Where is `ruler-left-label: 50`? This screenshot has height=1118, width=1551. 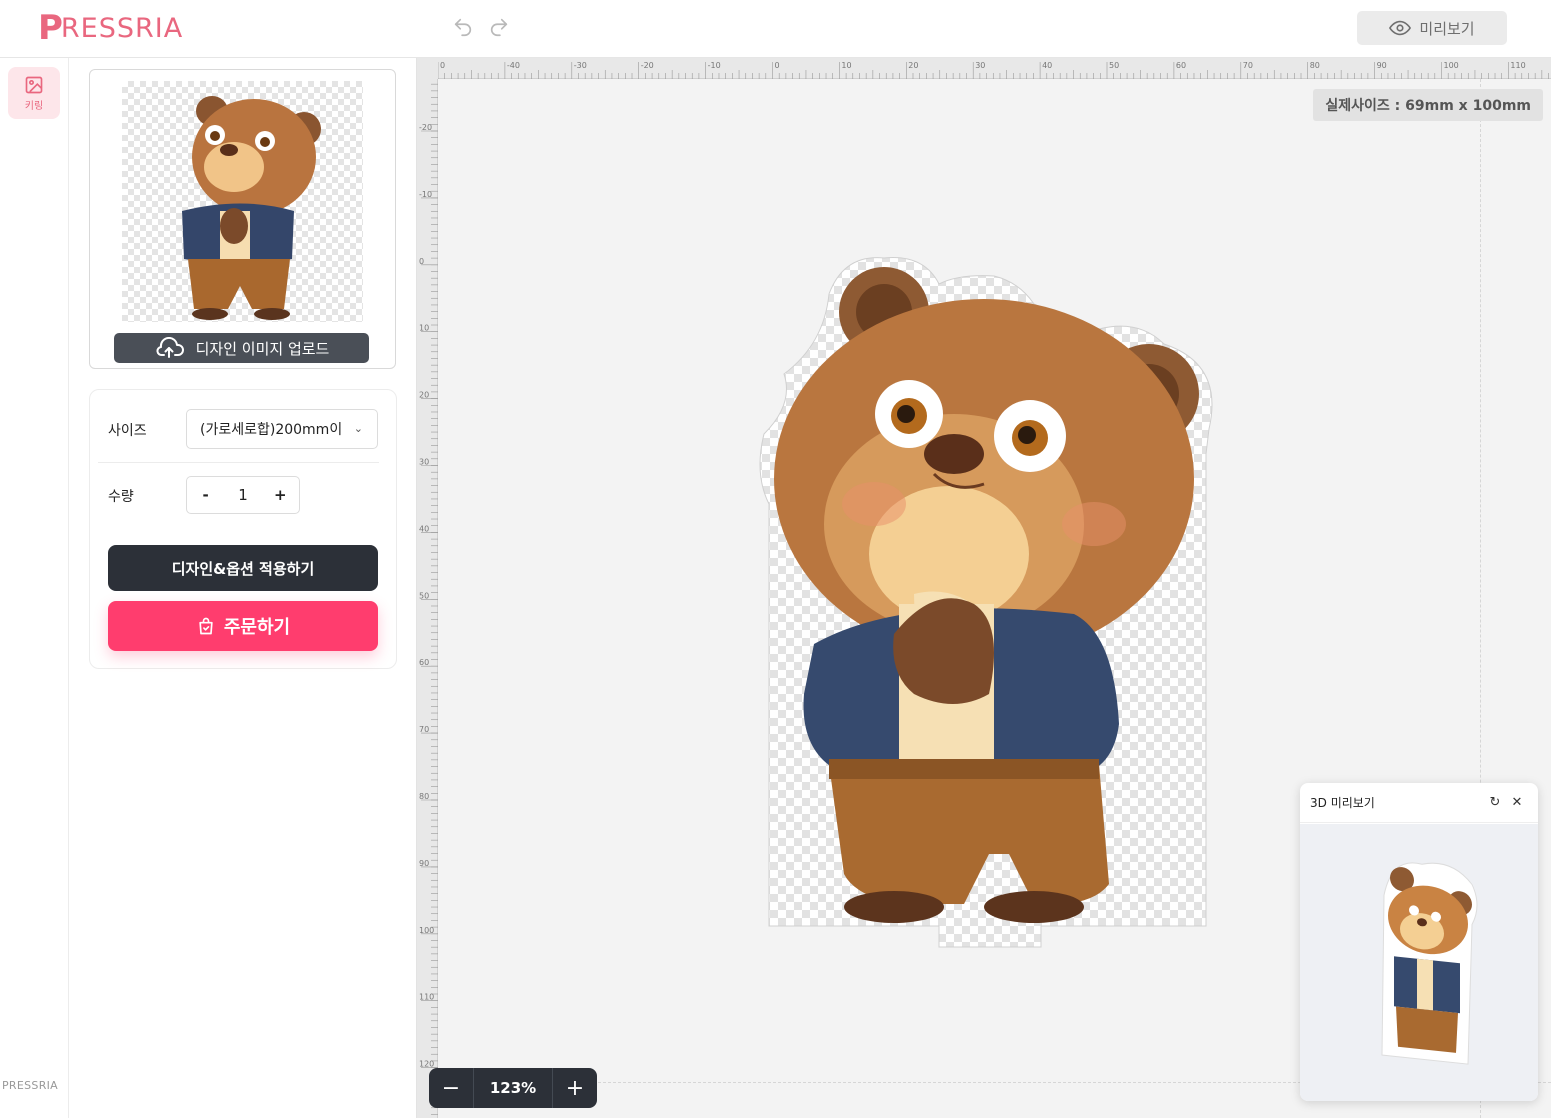 ruler-left-label: 50 is located at coordinates (424, 595).